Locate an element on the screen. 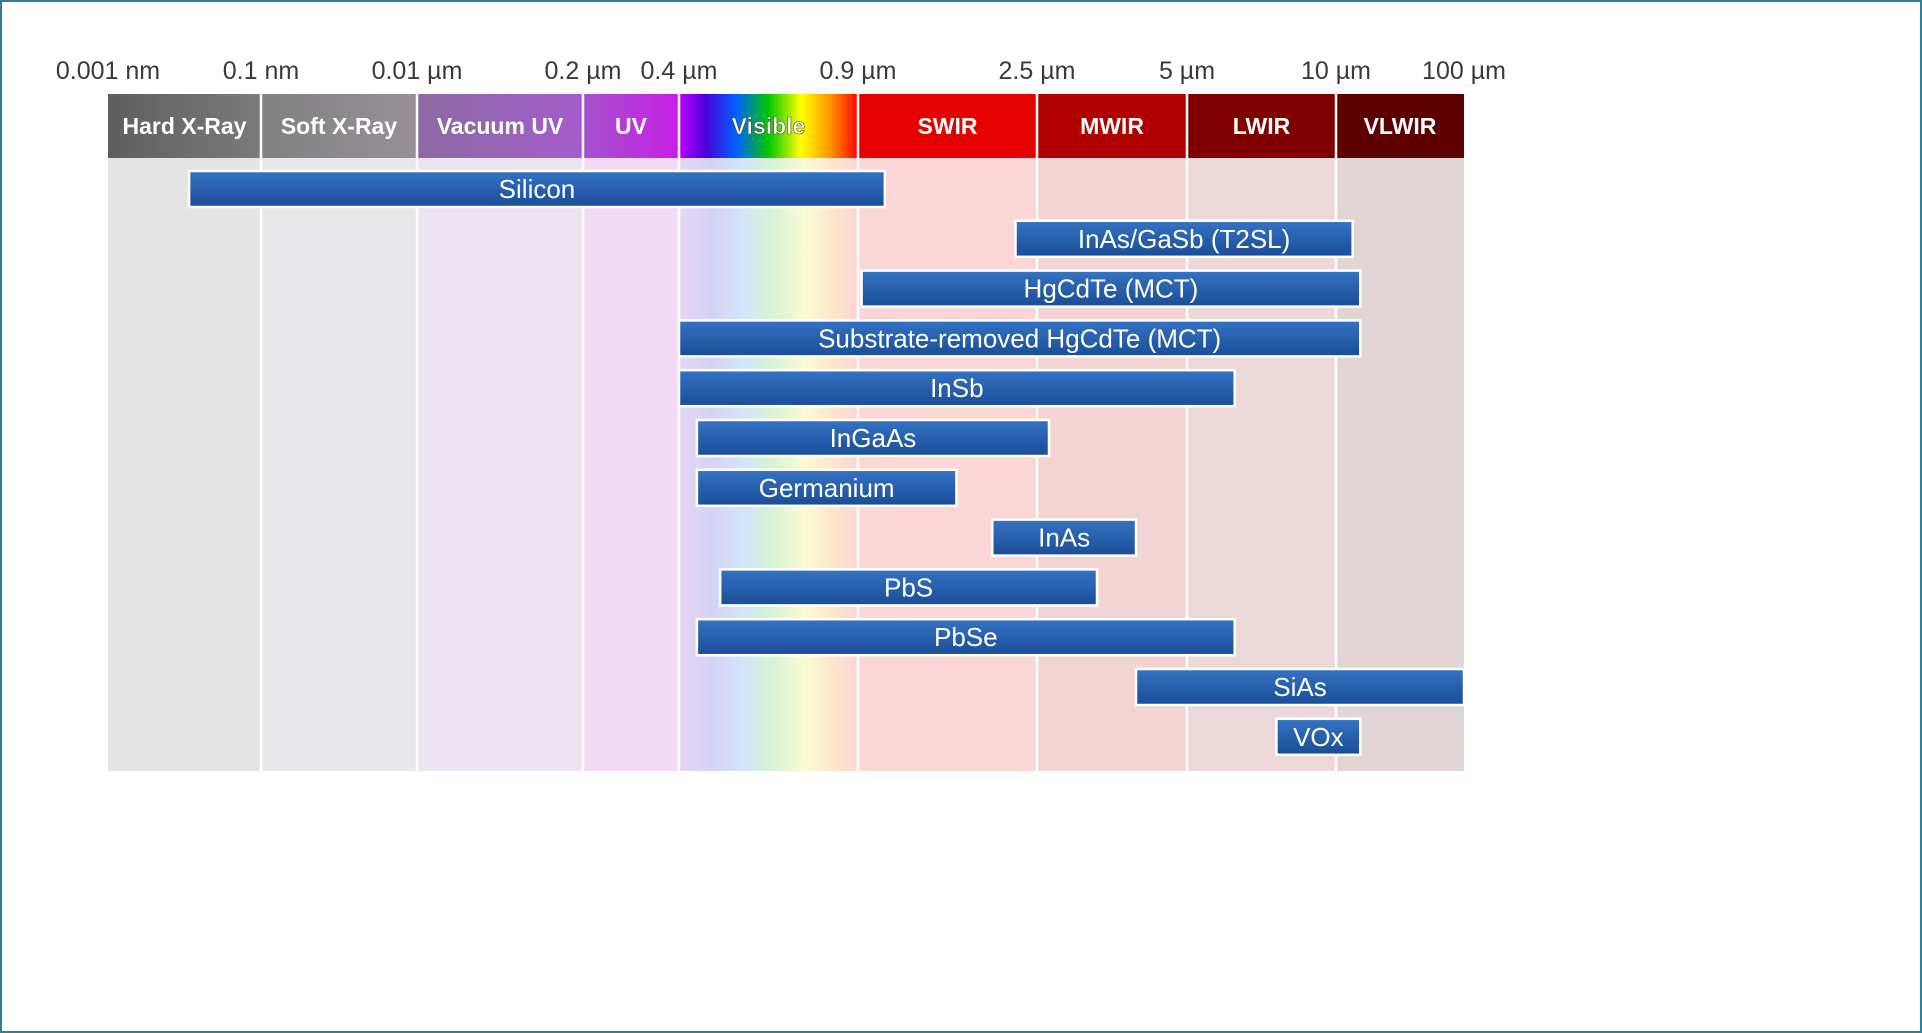 This screenshot has height=1033, width=1922. material-bar: Germanium is located at coordinates (826, 488).